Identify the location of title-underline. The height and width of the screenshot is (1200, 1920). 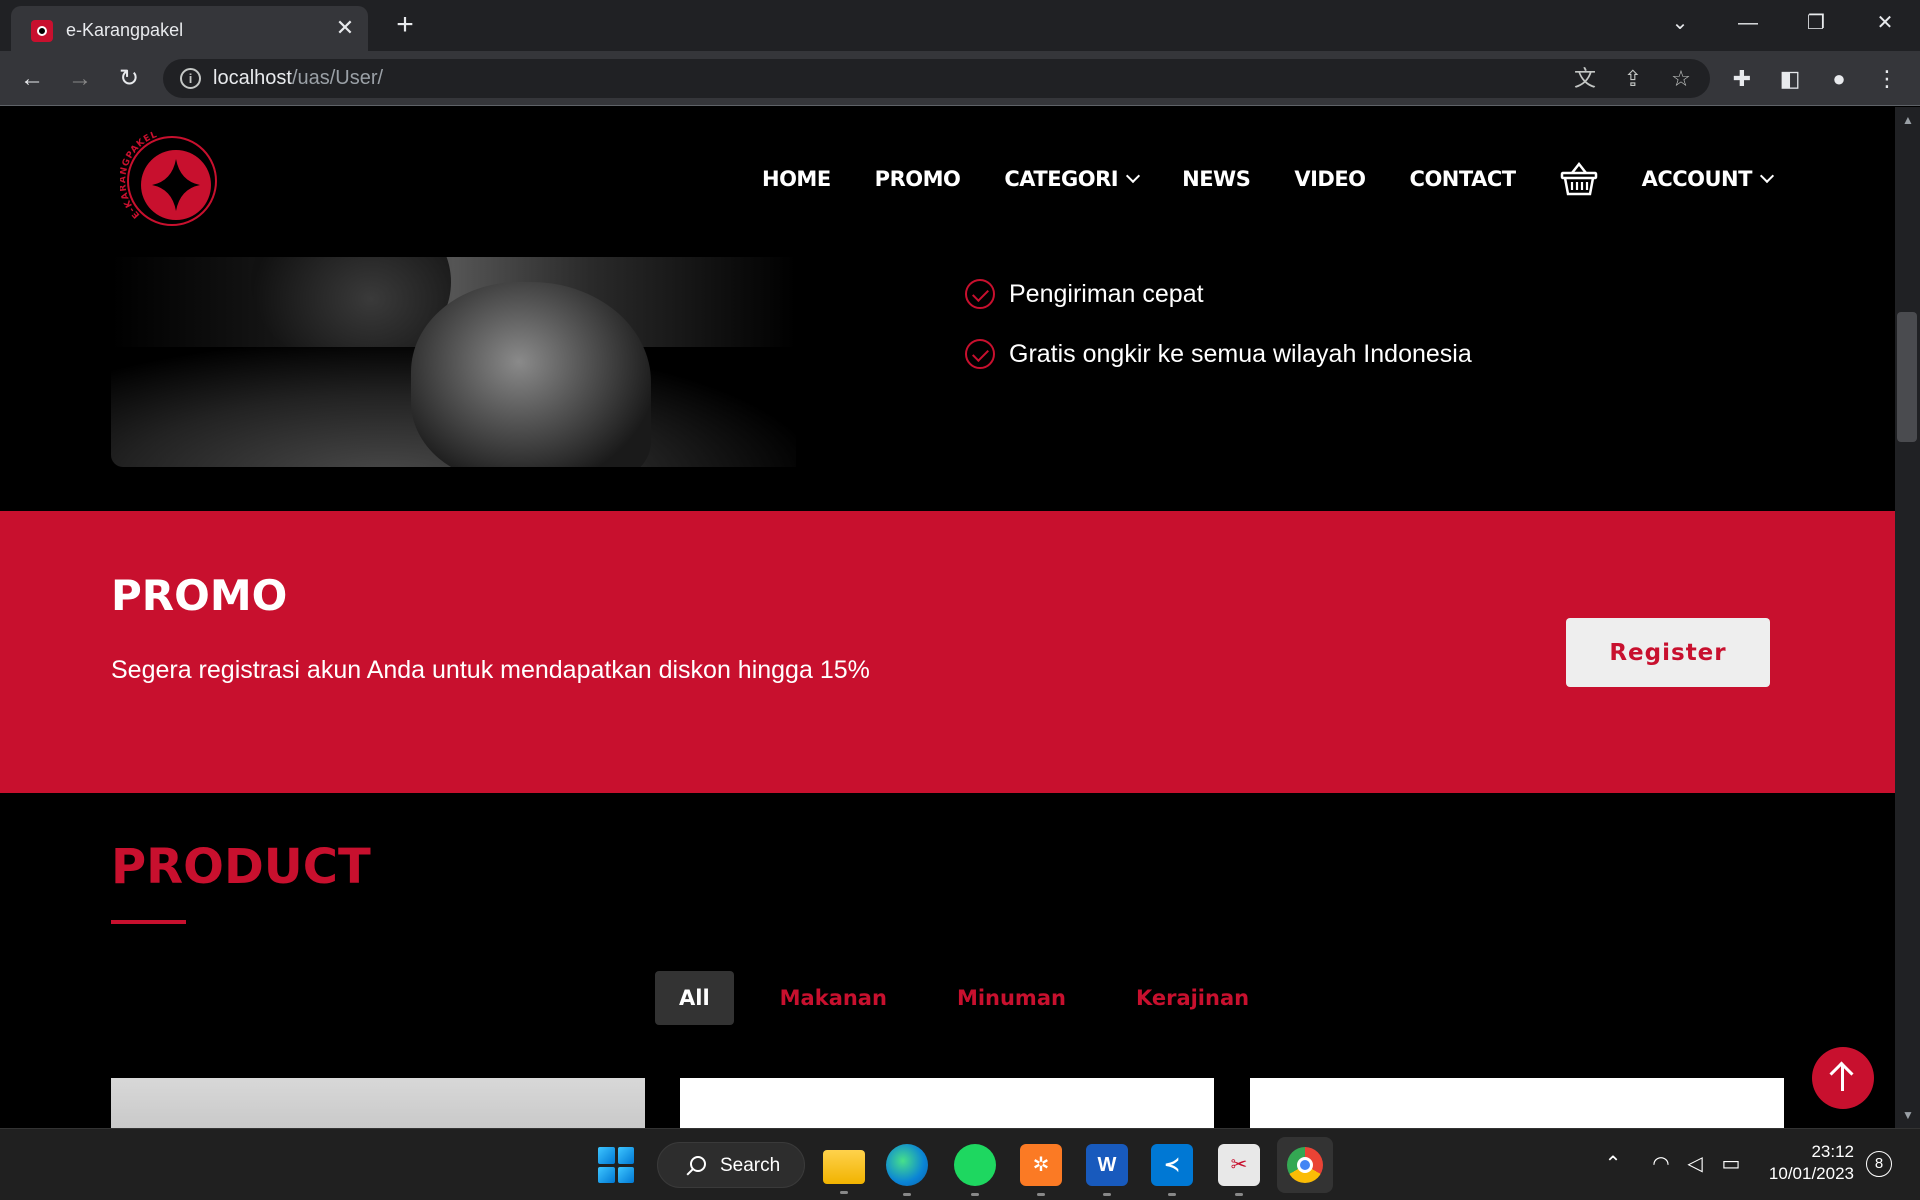
(148, 922).